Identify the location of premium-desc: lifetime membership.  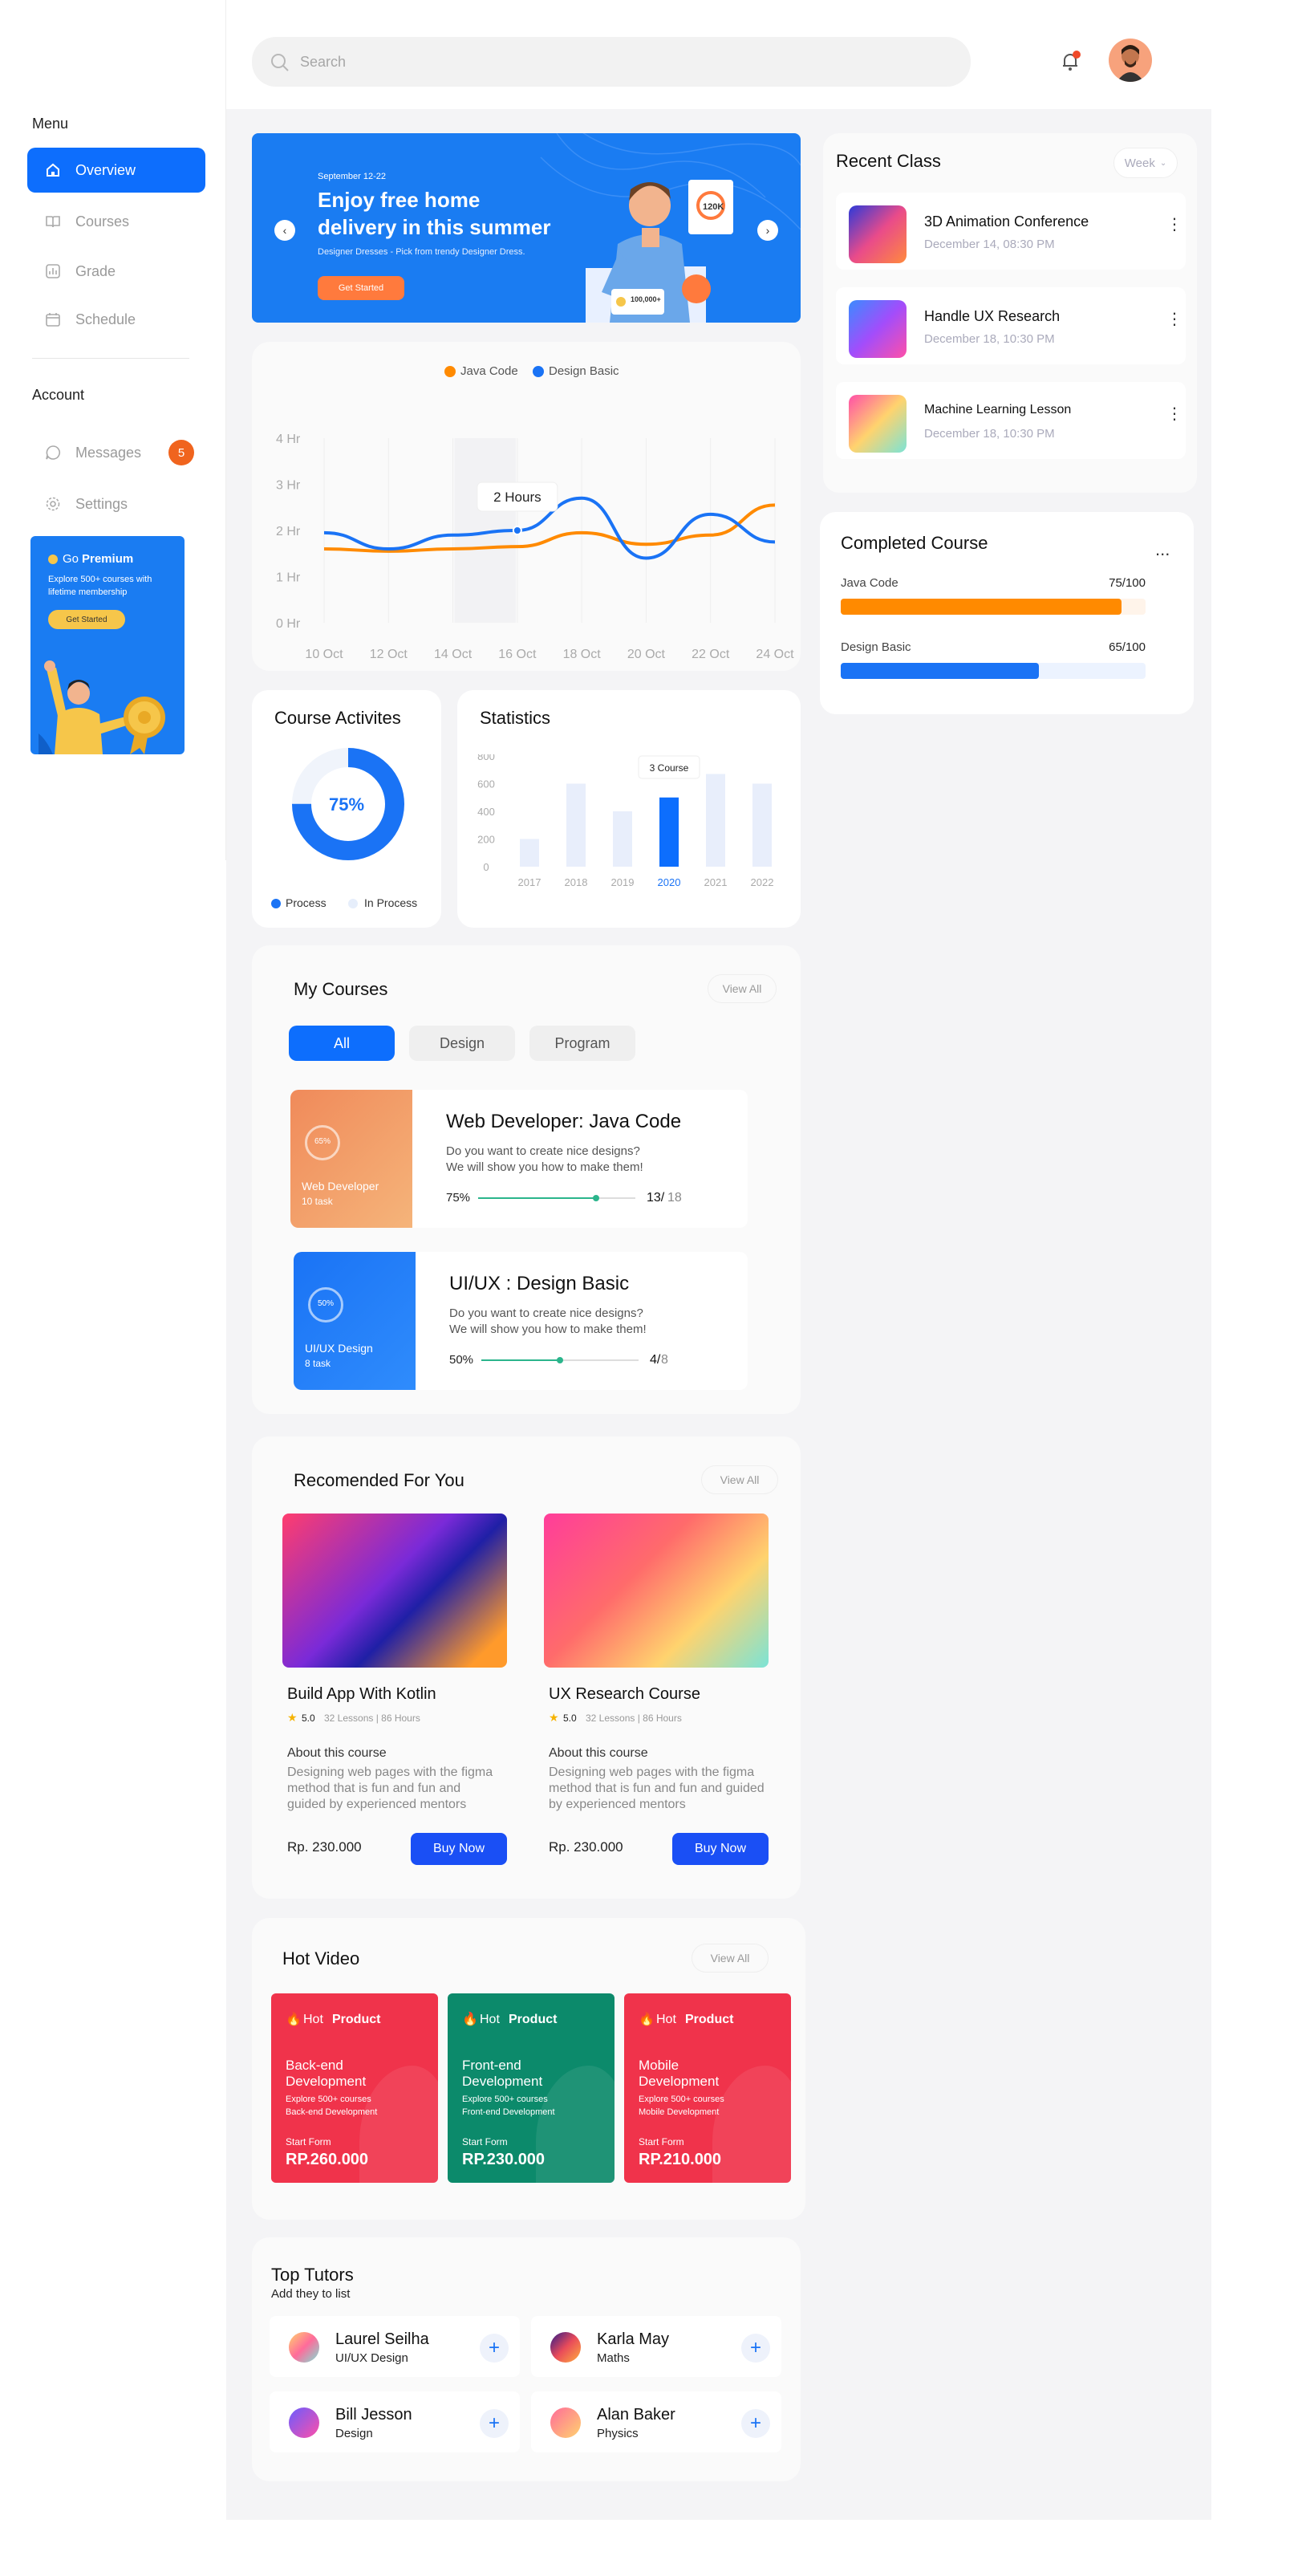
(88, 592).